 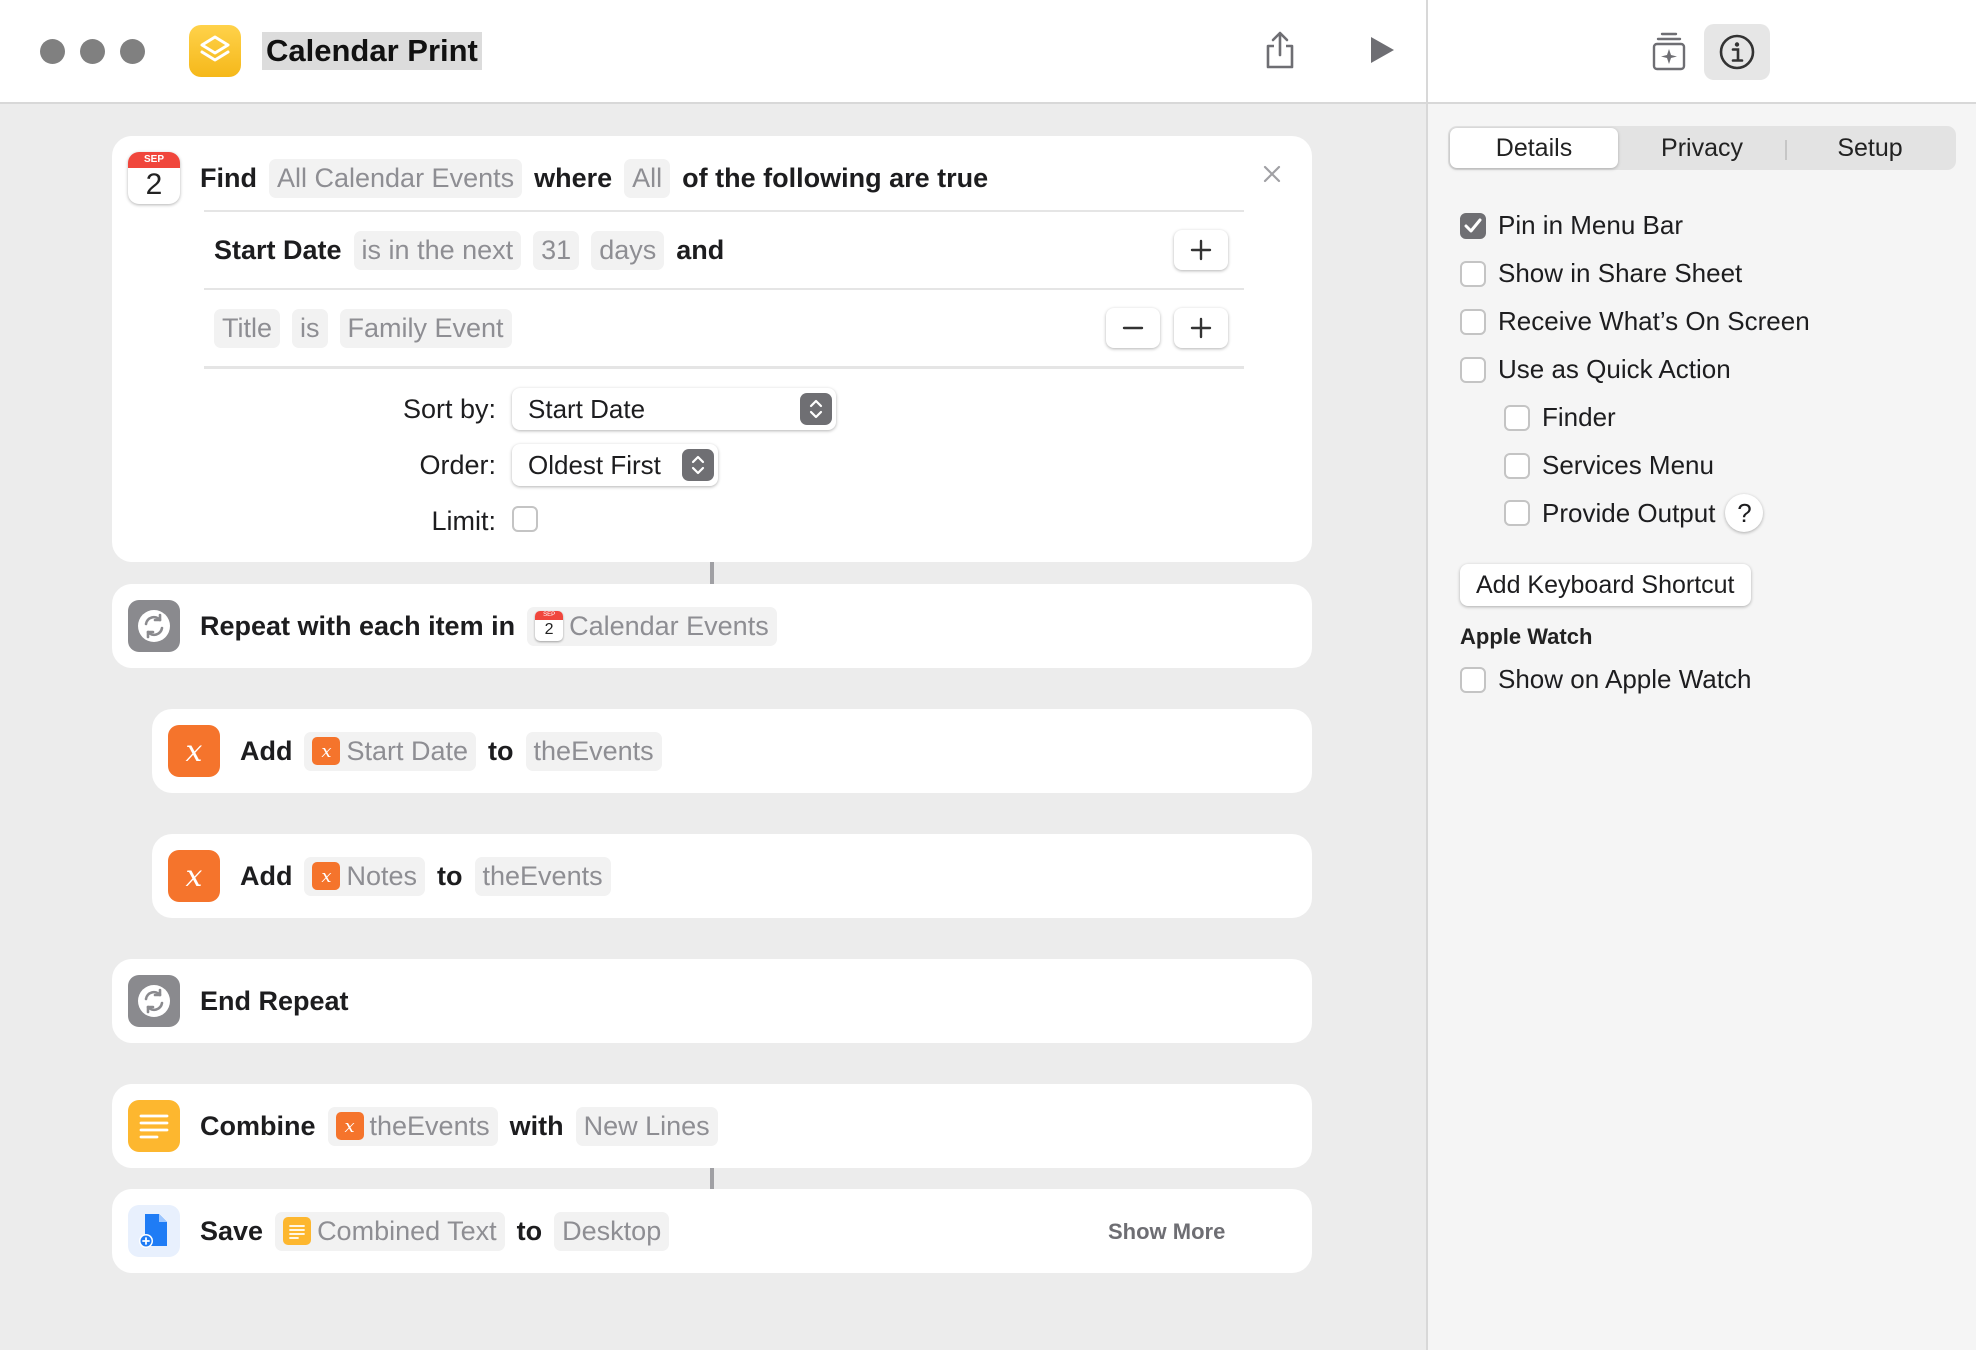 I want to click on save-document-icon, so click(x=154, y=1231).